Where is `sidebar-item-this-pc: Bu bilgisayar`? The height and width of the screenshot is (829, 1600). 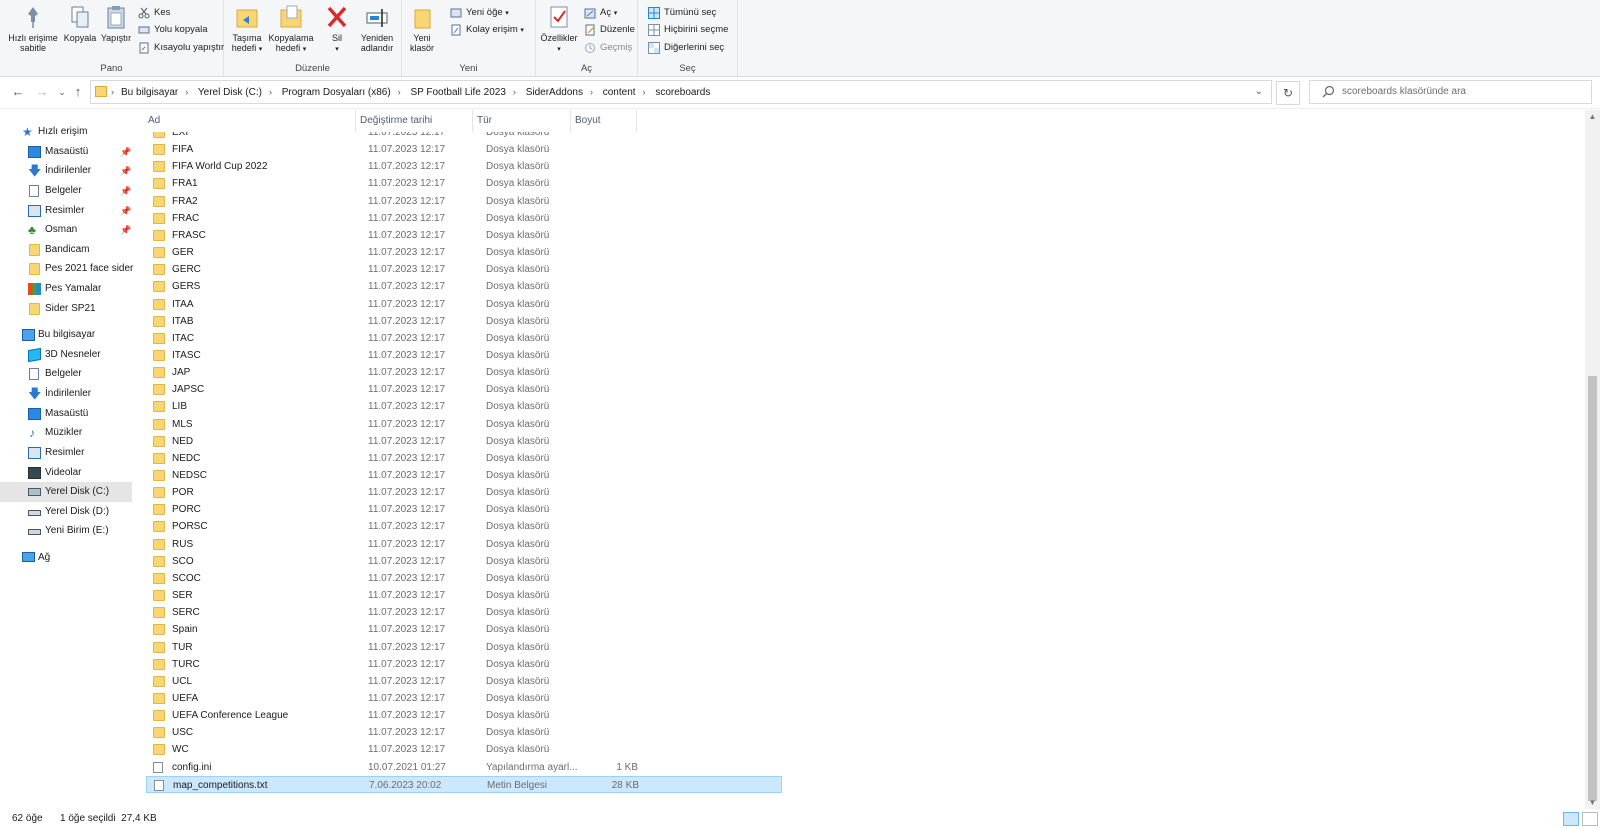
sidebar-item-this-pc: Bu bilgisayar is located at coordinates (66, 335).